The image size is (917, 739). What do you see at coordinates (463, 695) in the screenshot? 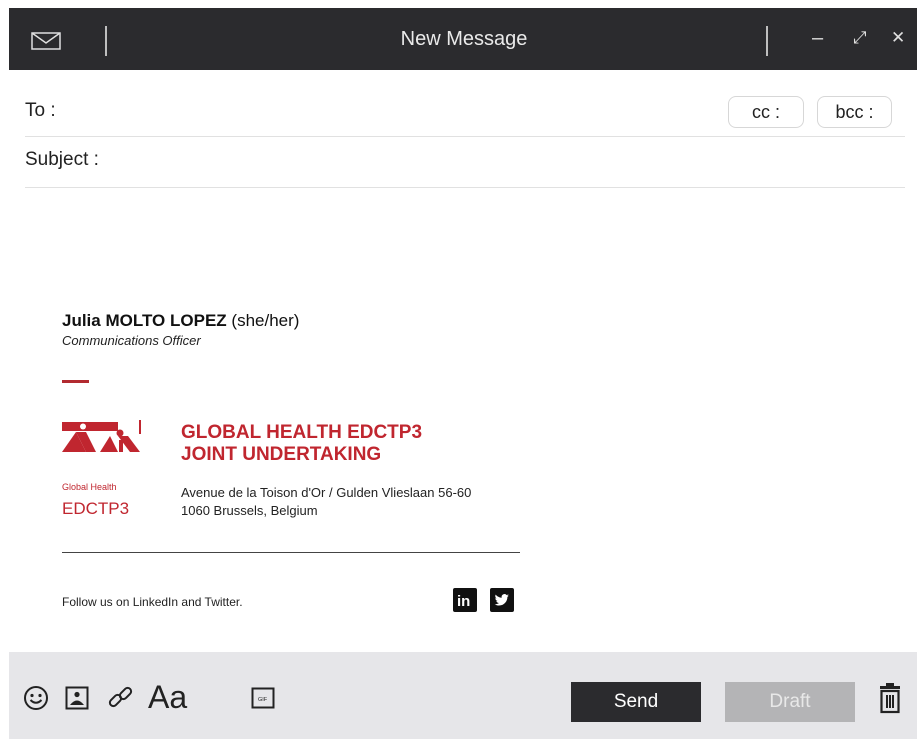
I see `compose-toolbar: Aa GIF Send Draft` at bounding box center [463, 695].